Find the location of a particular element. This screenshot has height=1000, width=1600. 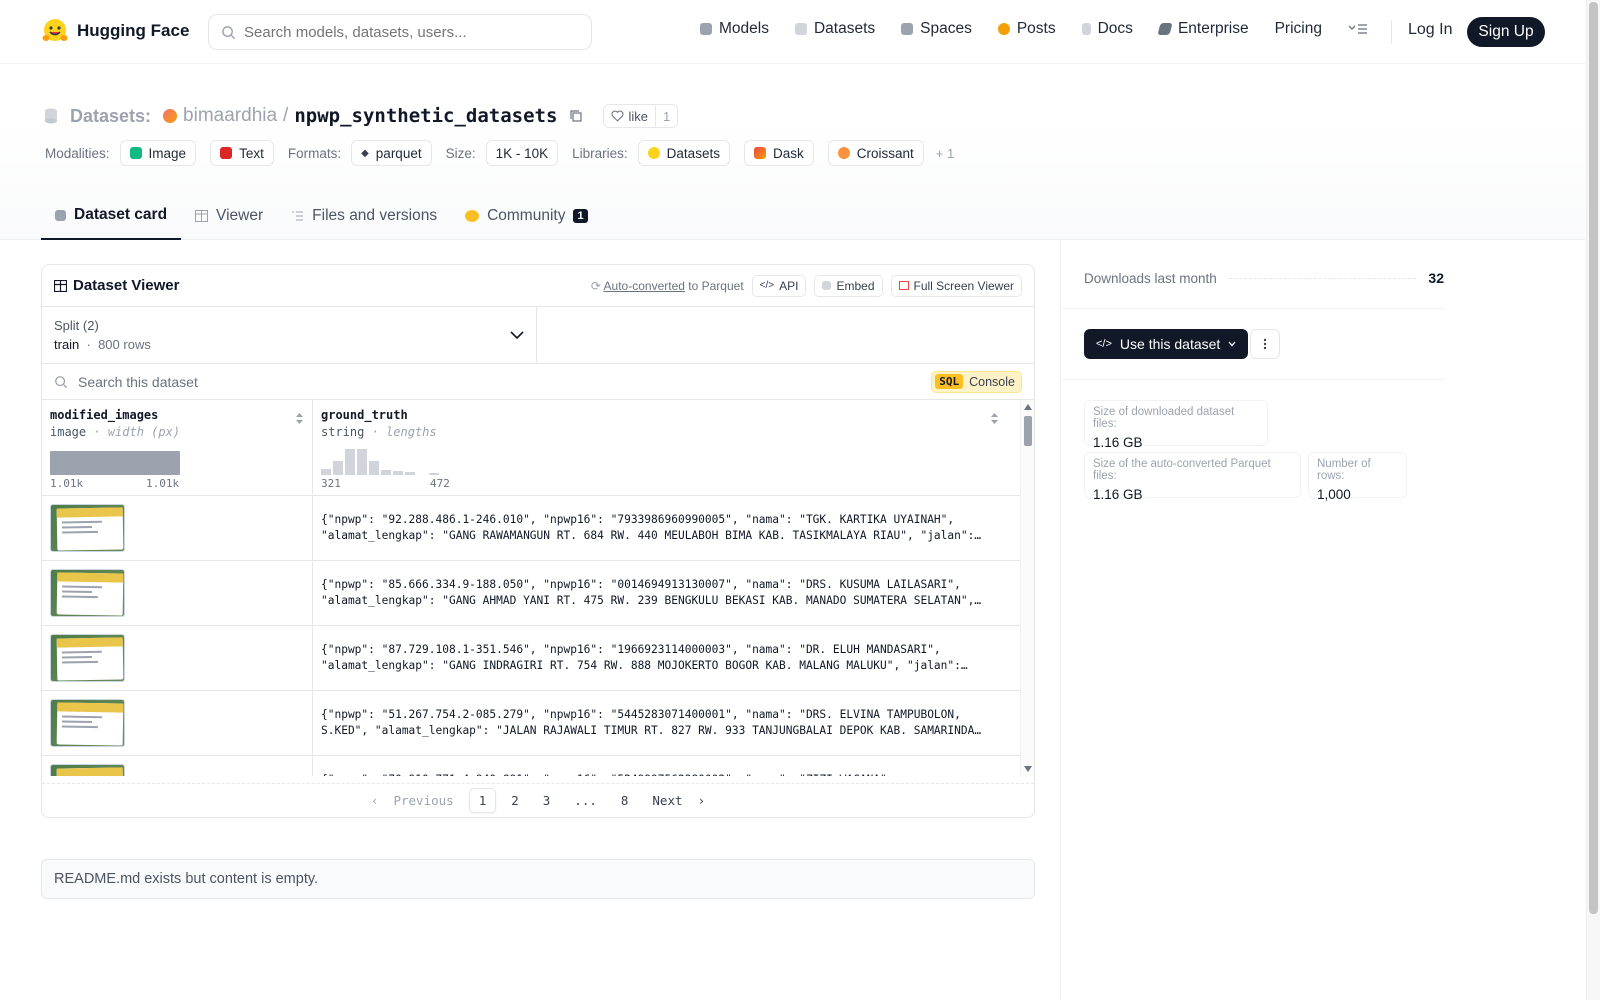

repo-kind: Datasets: is located at coordinates (110, 116).